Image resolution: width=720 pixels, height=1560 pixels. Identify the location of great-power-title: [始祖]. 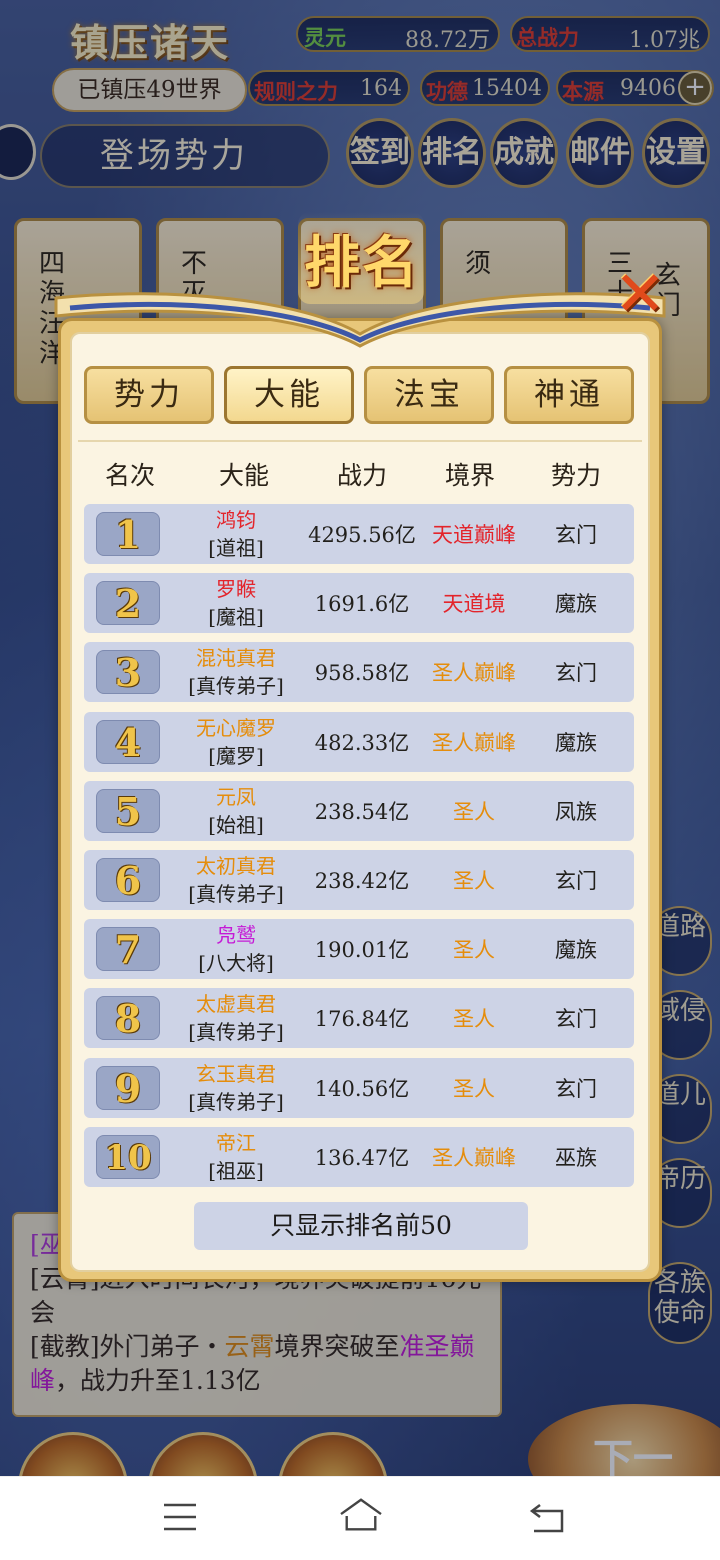
(236, 824).